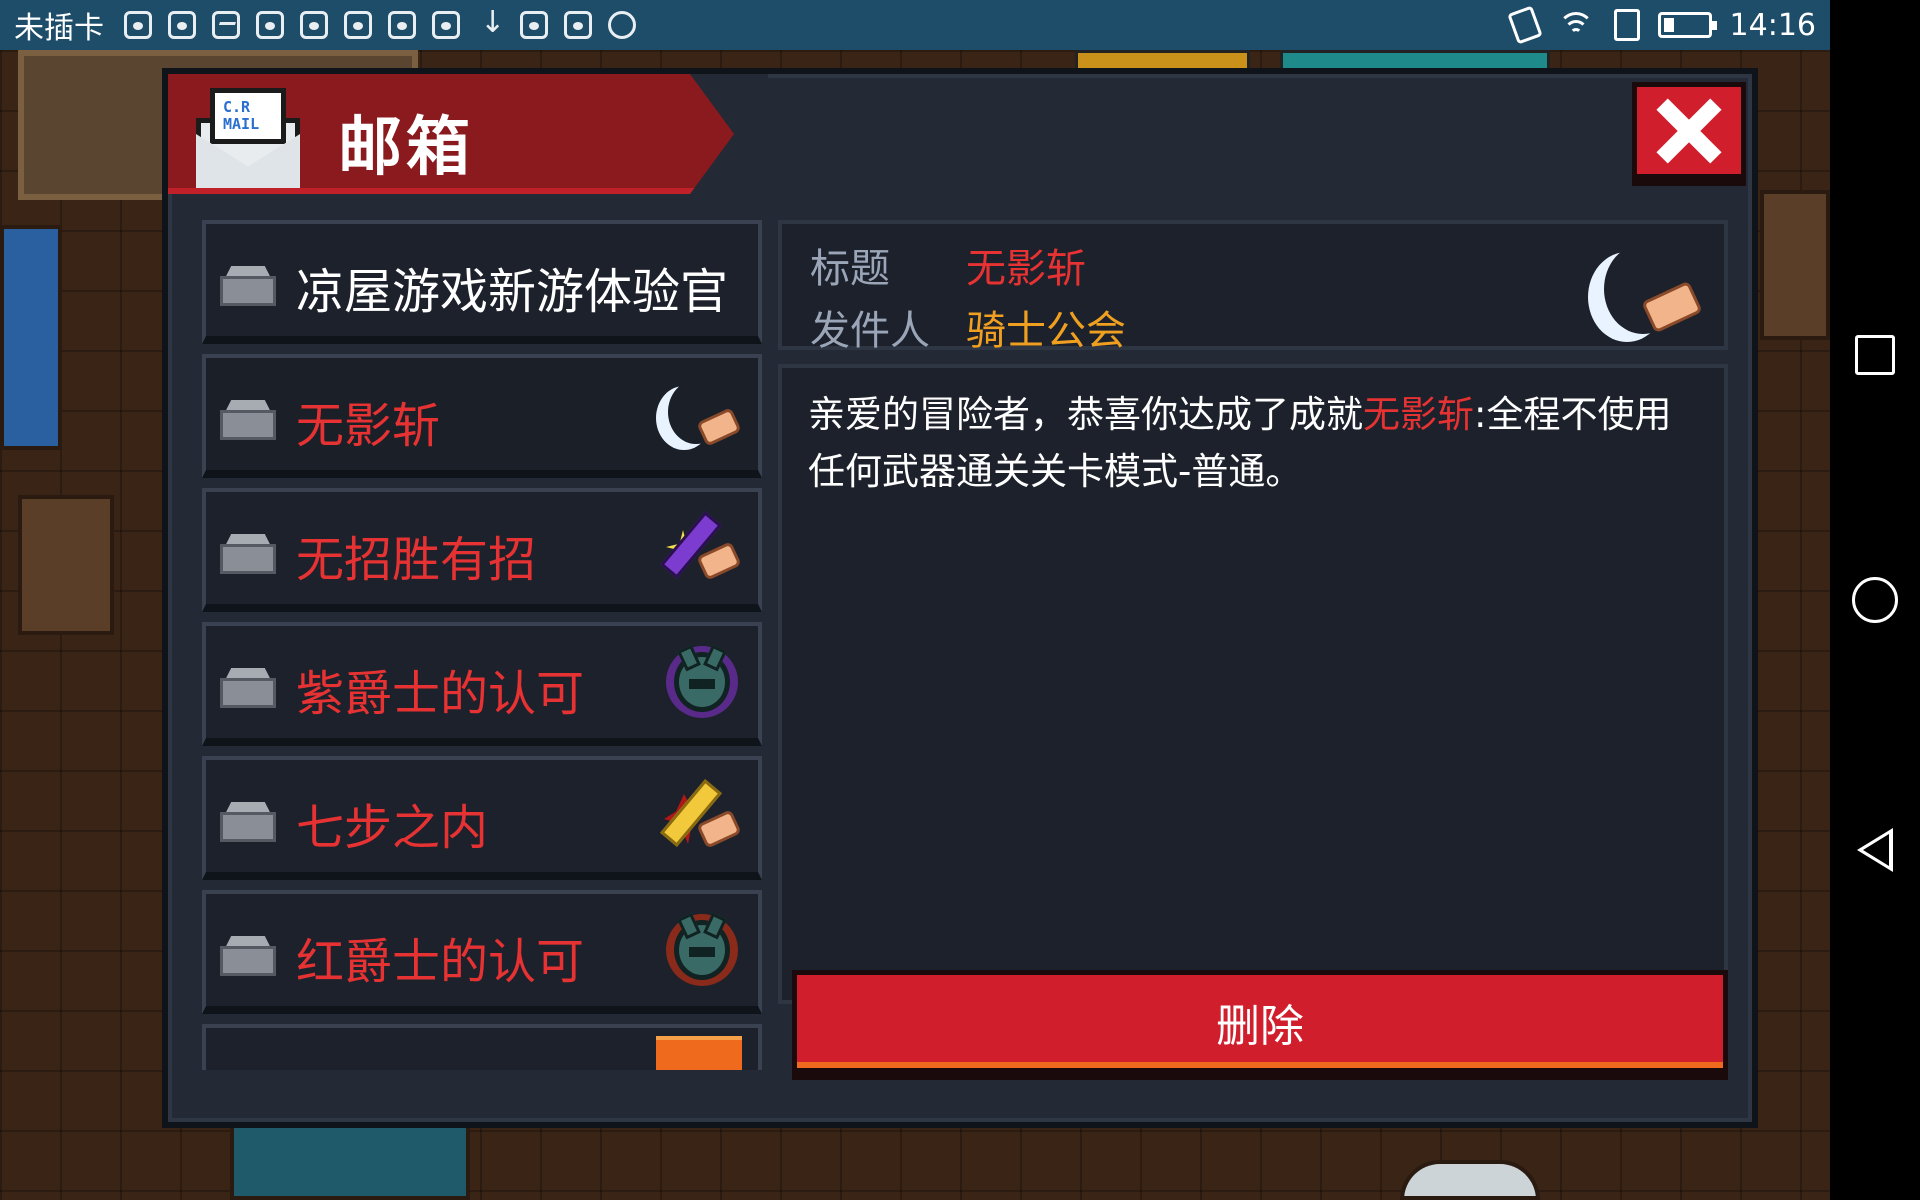 The image size is (1920, 1200). What do you see at coordinates (915, 25) in the screenshot?
I see `status-bar: 未插卡 14:16` at bounding box center [915, 25].